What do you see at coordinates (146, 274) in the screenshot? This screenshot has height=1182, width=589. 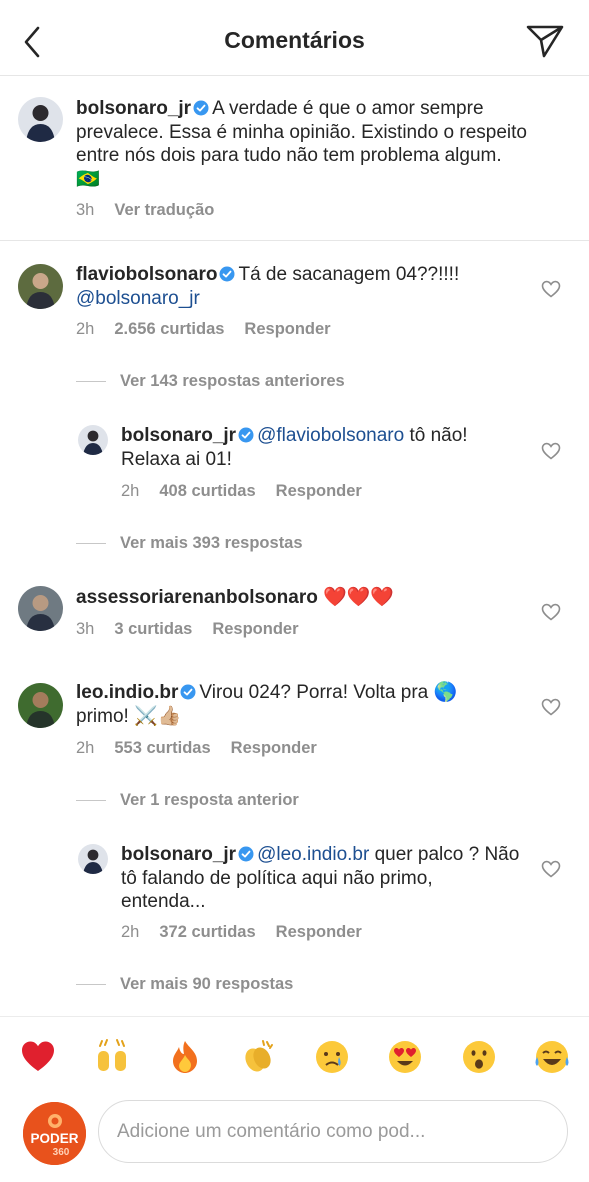 I see `username: flaviobolsonaro` at bounding box center [146, 274].